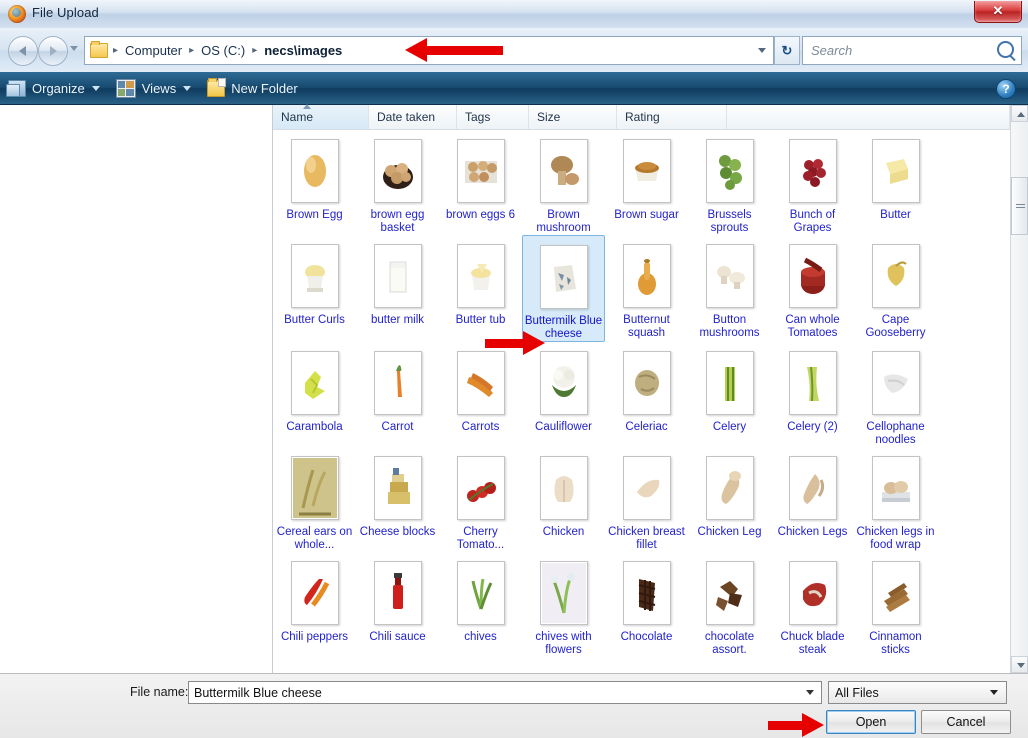  Describe the element at coordinates (729, 288) in the screenshot. I see `file-item: Button mushrooms` at that location.